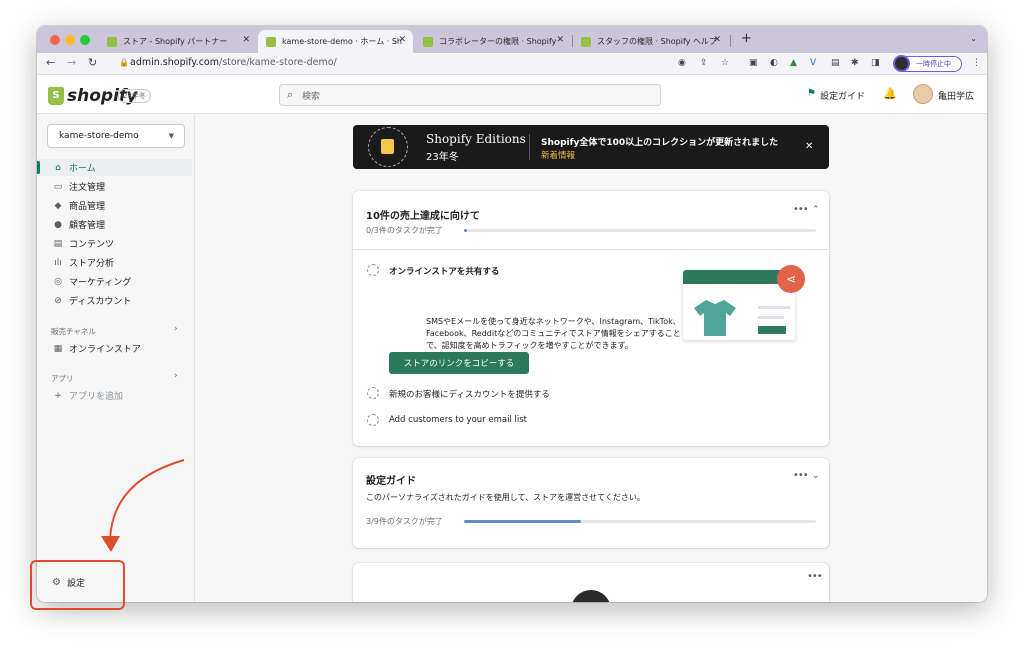 The height and width of the screenshot is (651, 1024). What do you see at coordinates (77, 585) in the screenshot?
I see `settings-highlight` at bounding box center [77, 585].